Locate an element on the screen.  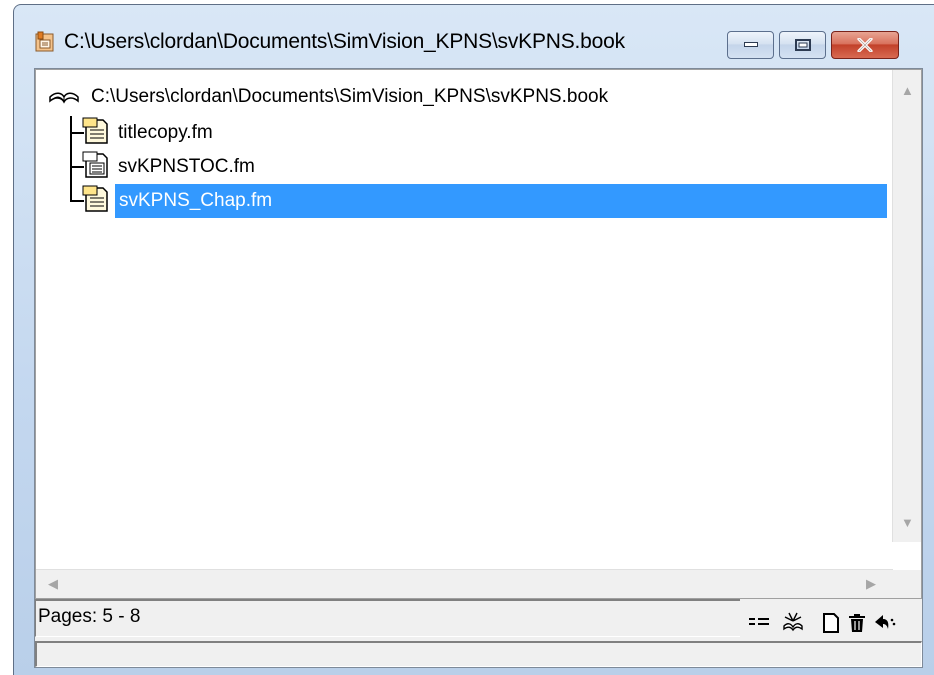
horizontal-scrollbar: ◀ ▶ is located at coordinates (464, 583).